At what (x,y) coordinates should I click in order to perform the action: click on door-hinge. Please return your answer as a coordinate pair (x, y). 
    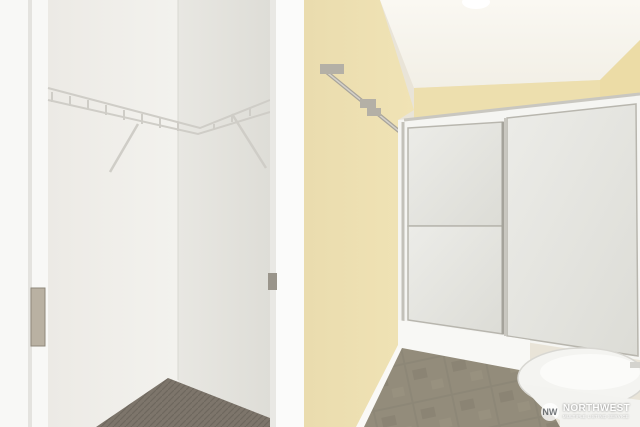
    Looking at the image, I should click on (38, 317).